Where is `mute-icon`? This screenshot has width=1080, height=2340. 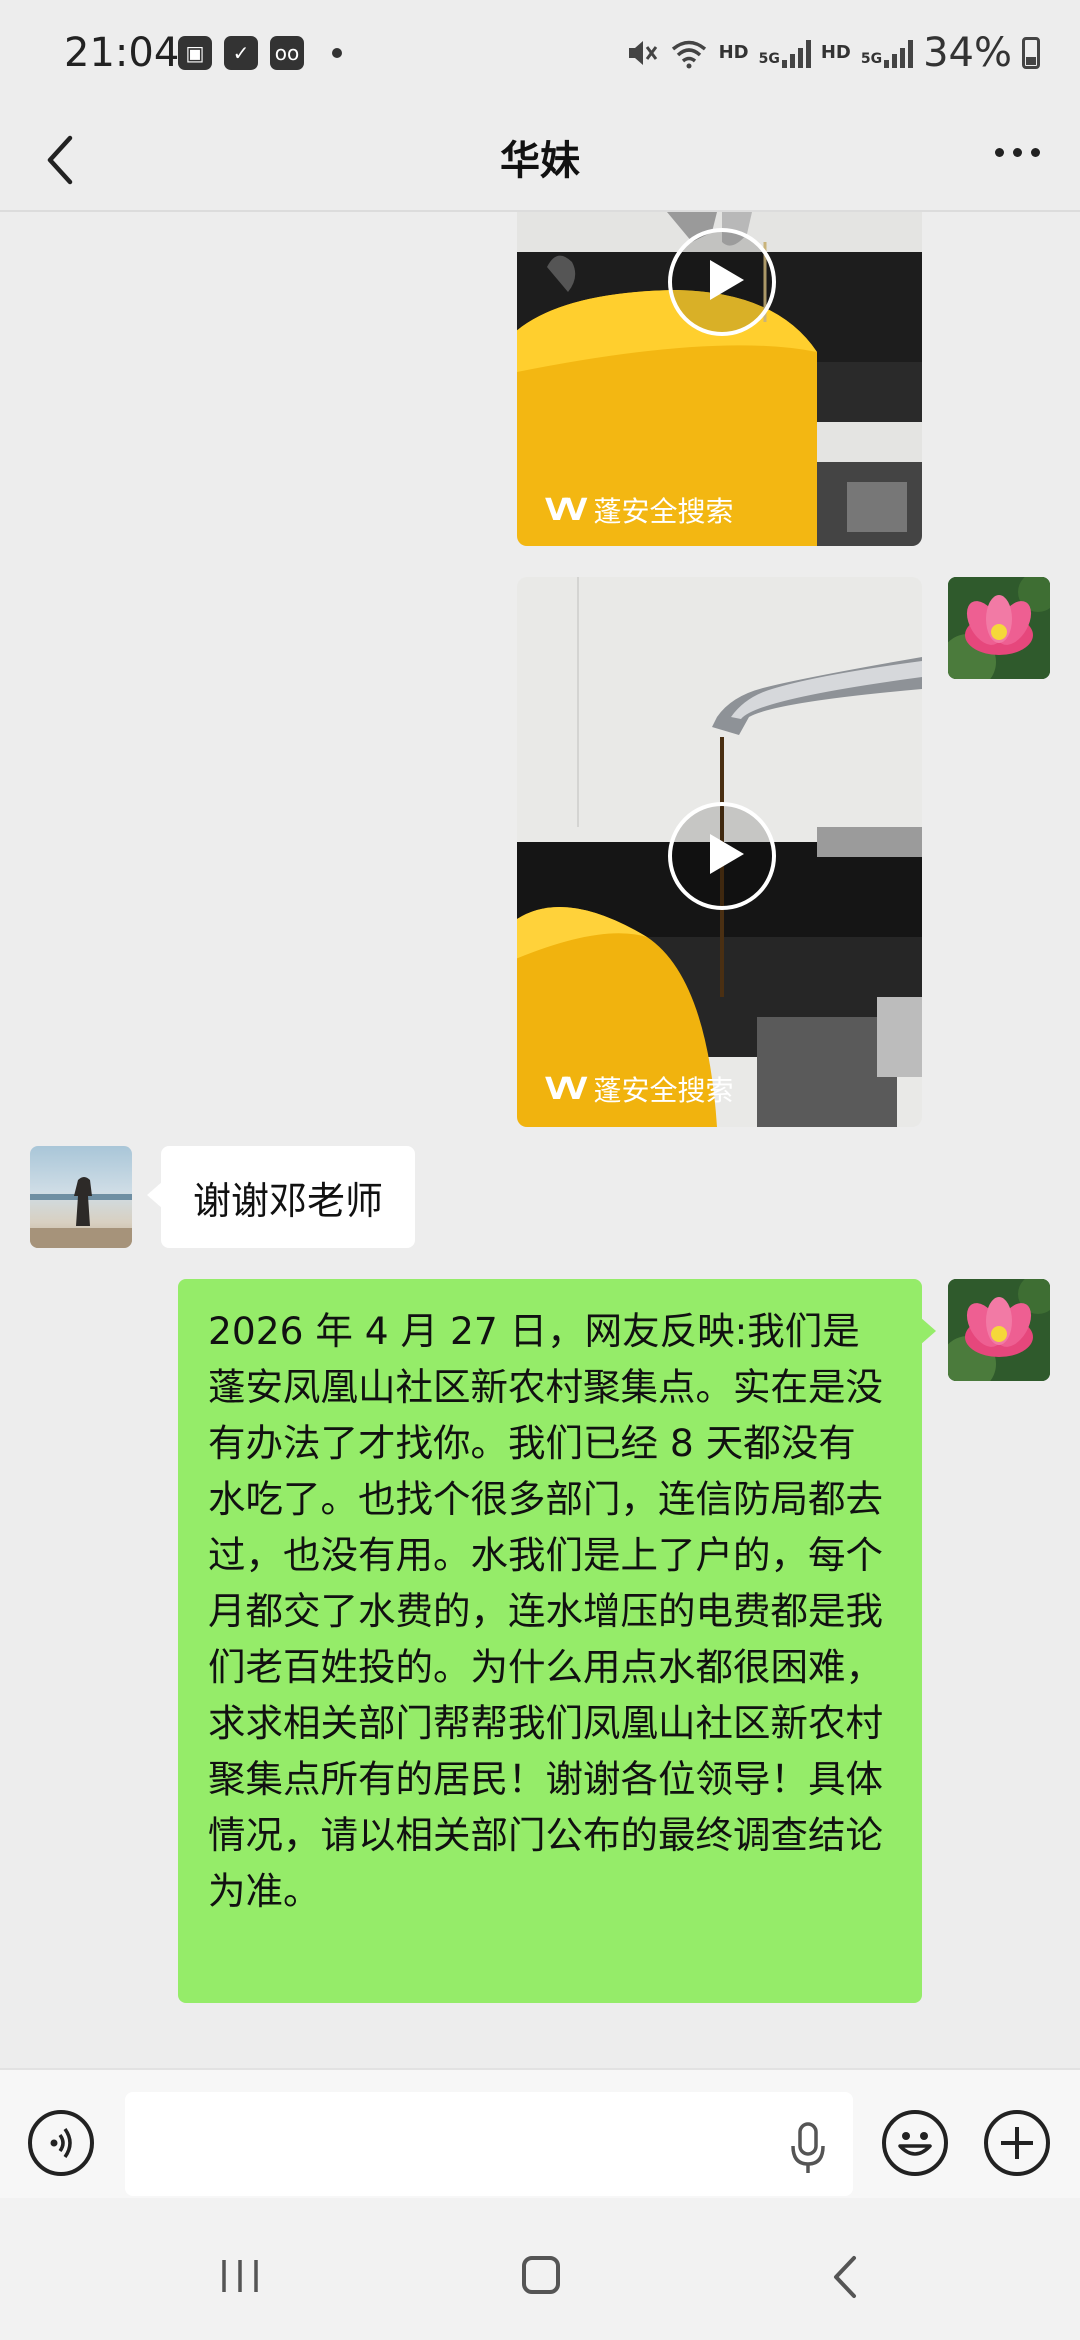
mute-icon is located at coordinates (642, 53).